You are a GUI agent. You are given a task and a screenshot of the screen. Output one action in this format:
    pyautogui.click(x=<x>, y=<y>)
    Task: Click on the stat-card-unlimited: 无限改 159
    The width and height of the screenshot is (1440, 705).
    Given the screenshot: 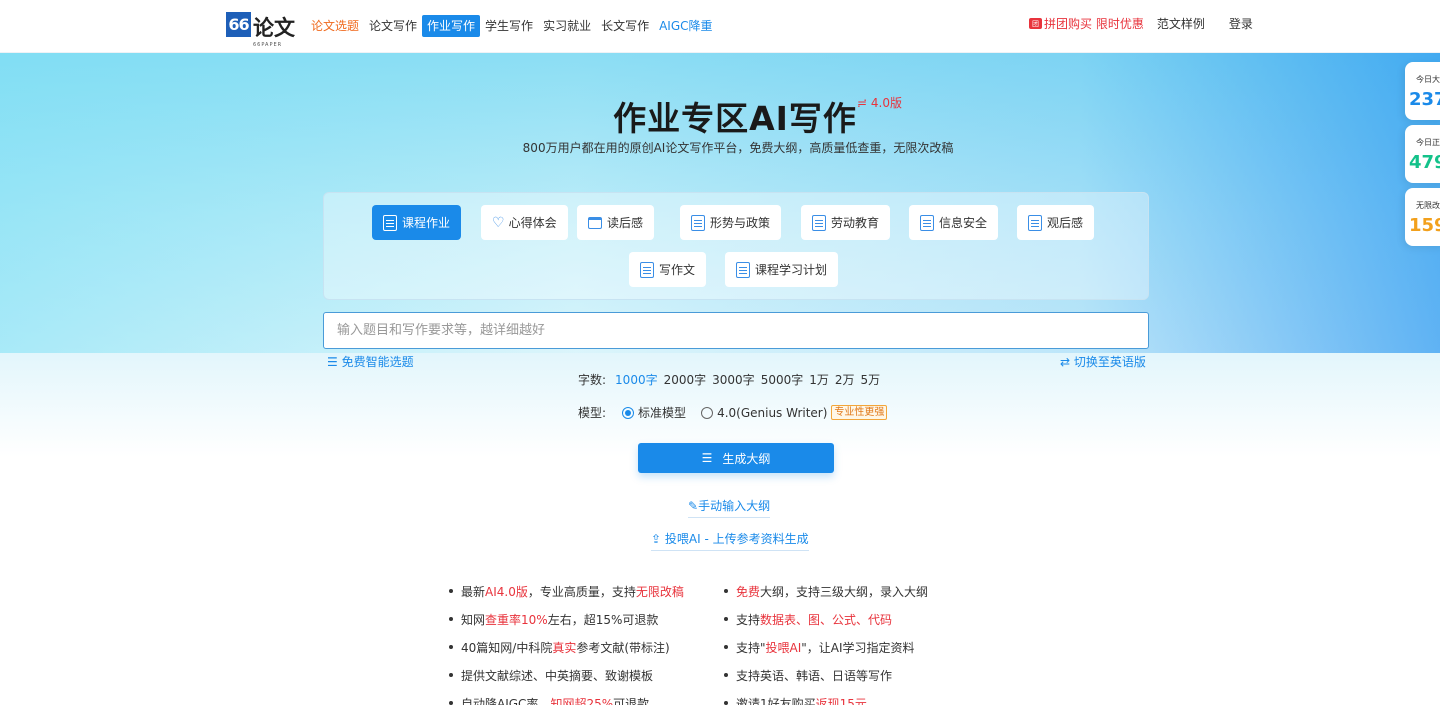 What is the action you would take?
    pyautogui.click(x=1422, y=217)
    